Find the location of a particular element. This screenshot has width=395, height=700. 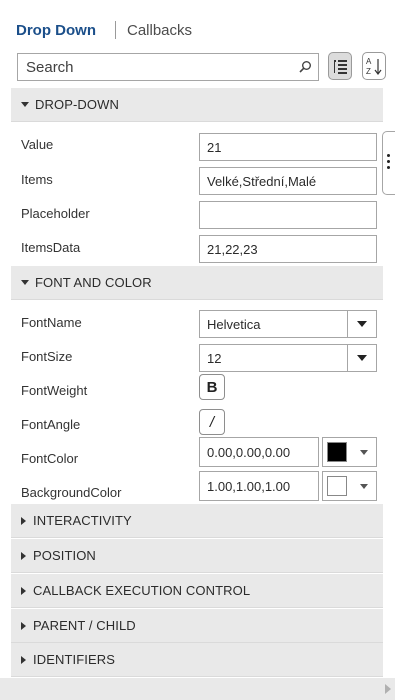

group-view-button is located at coordinates (340, 66).